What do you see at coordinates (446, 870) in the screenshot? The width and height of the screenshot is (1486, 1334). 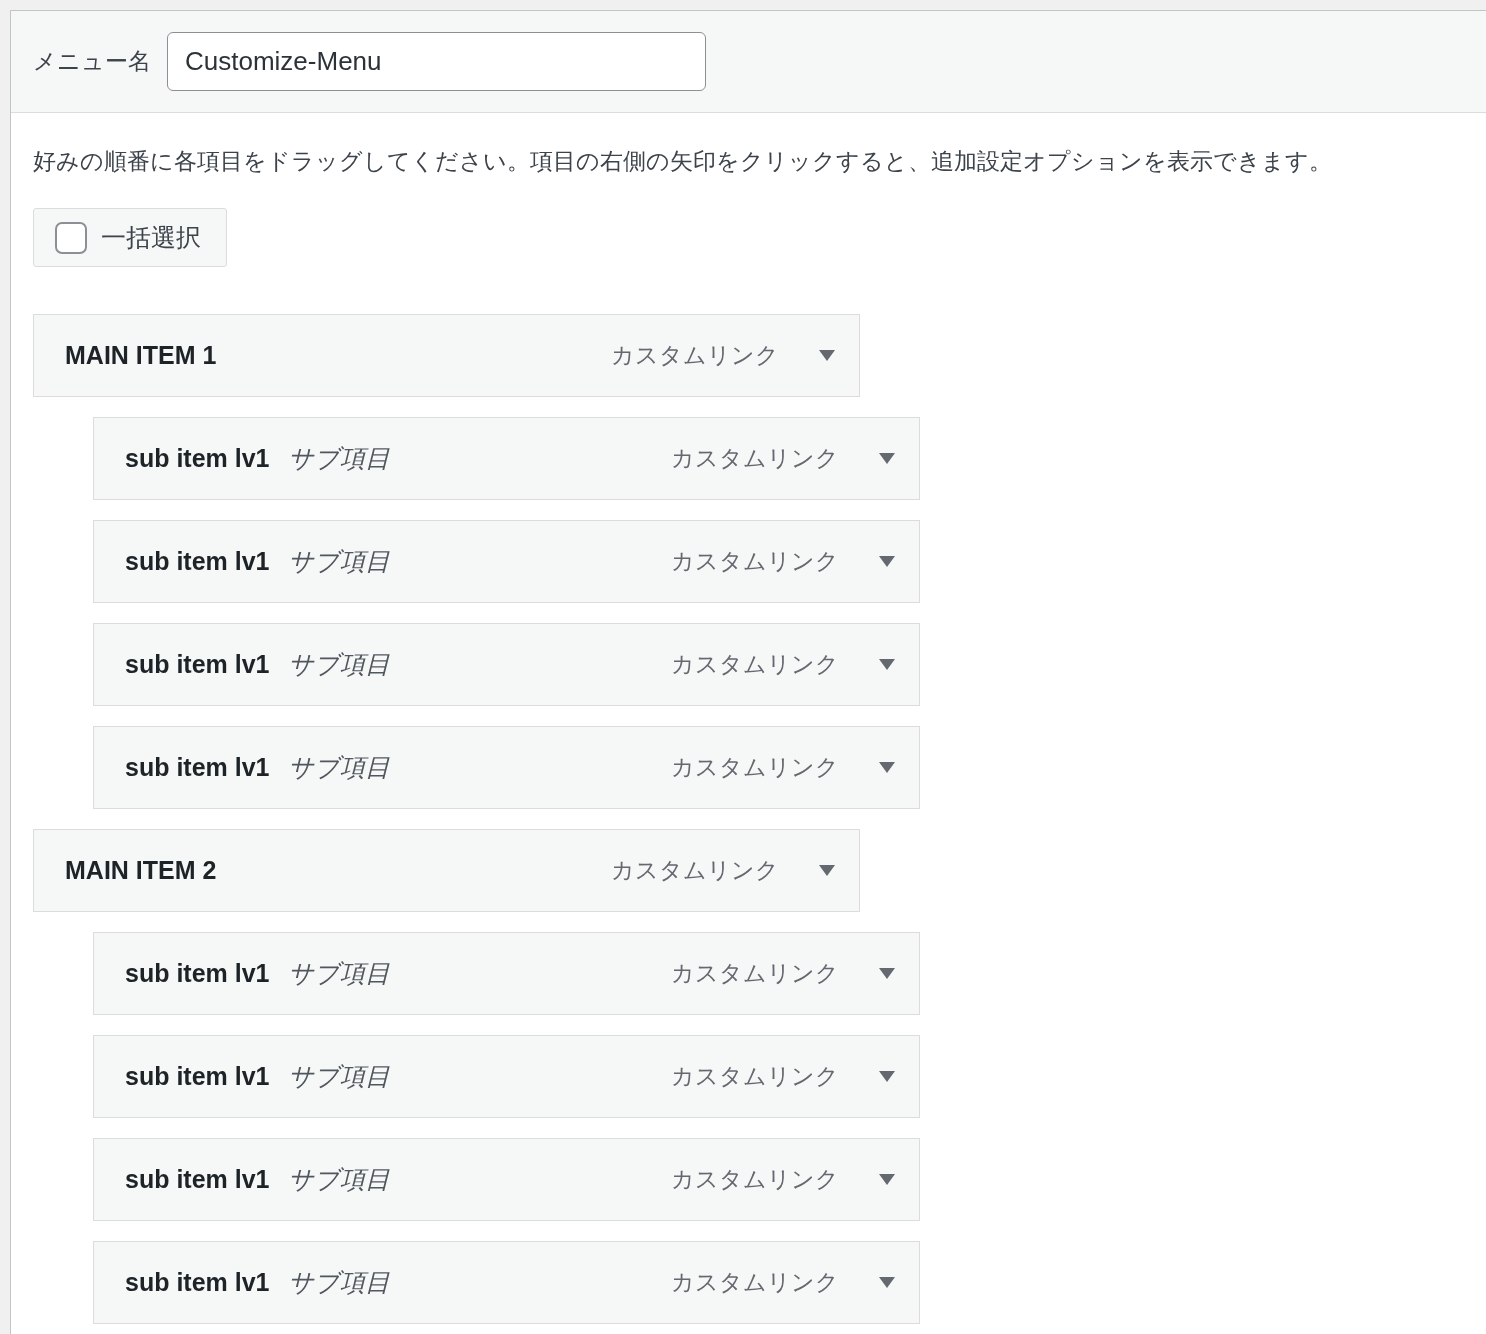 I see `menu-item: MAIN ITEM 2 カスタムリンク` at bounding box center [446, 870].